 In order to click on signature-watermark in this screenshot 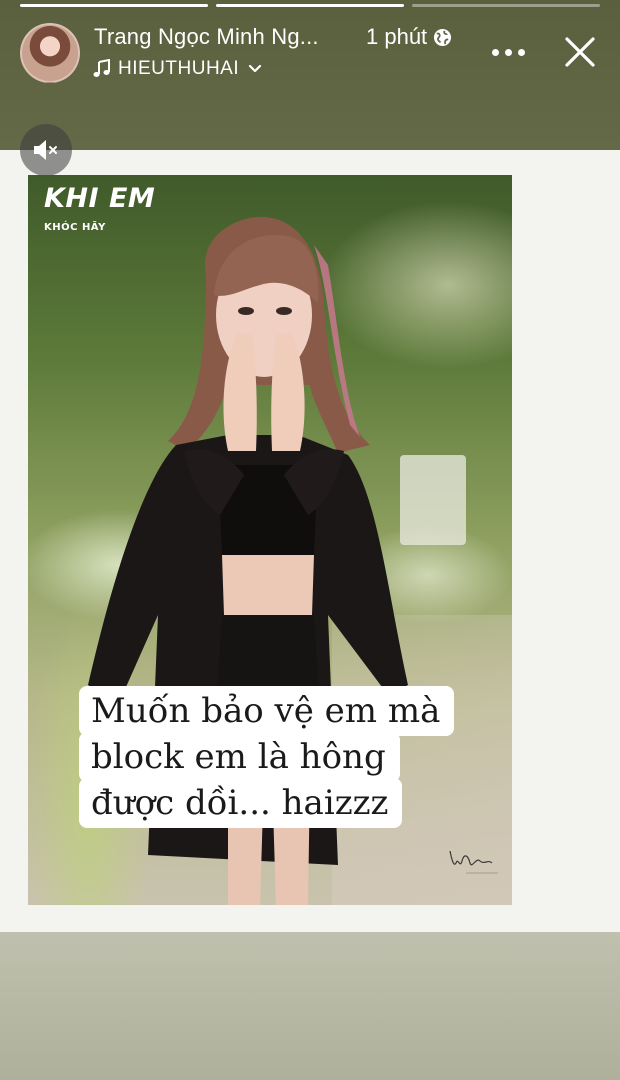, I will do `click(473, 862)`.